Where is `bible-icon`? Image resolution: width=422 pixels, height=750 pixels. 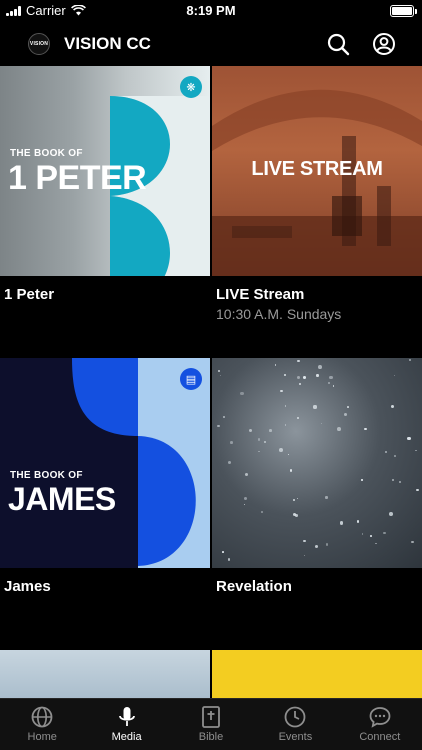 bible-icon is located at coordinates (211, 717).